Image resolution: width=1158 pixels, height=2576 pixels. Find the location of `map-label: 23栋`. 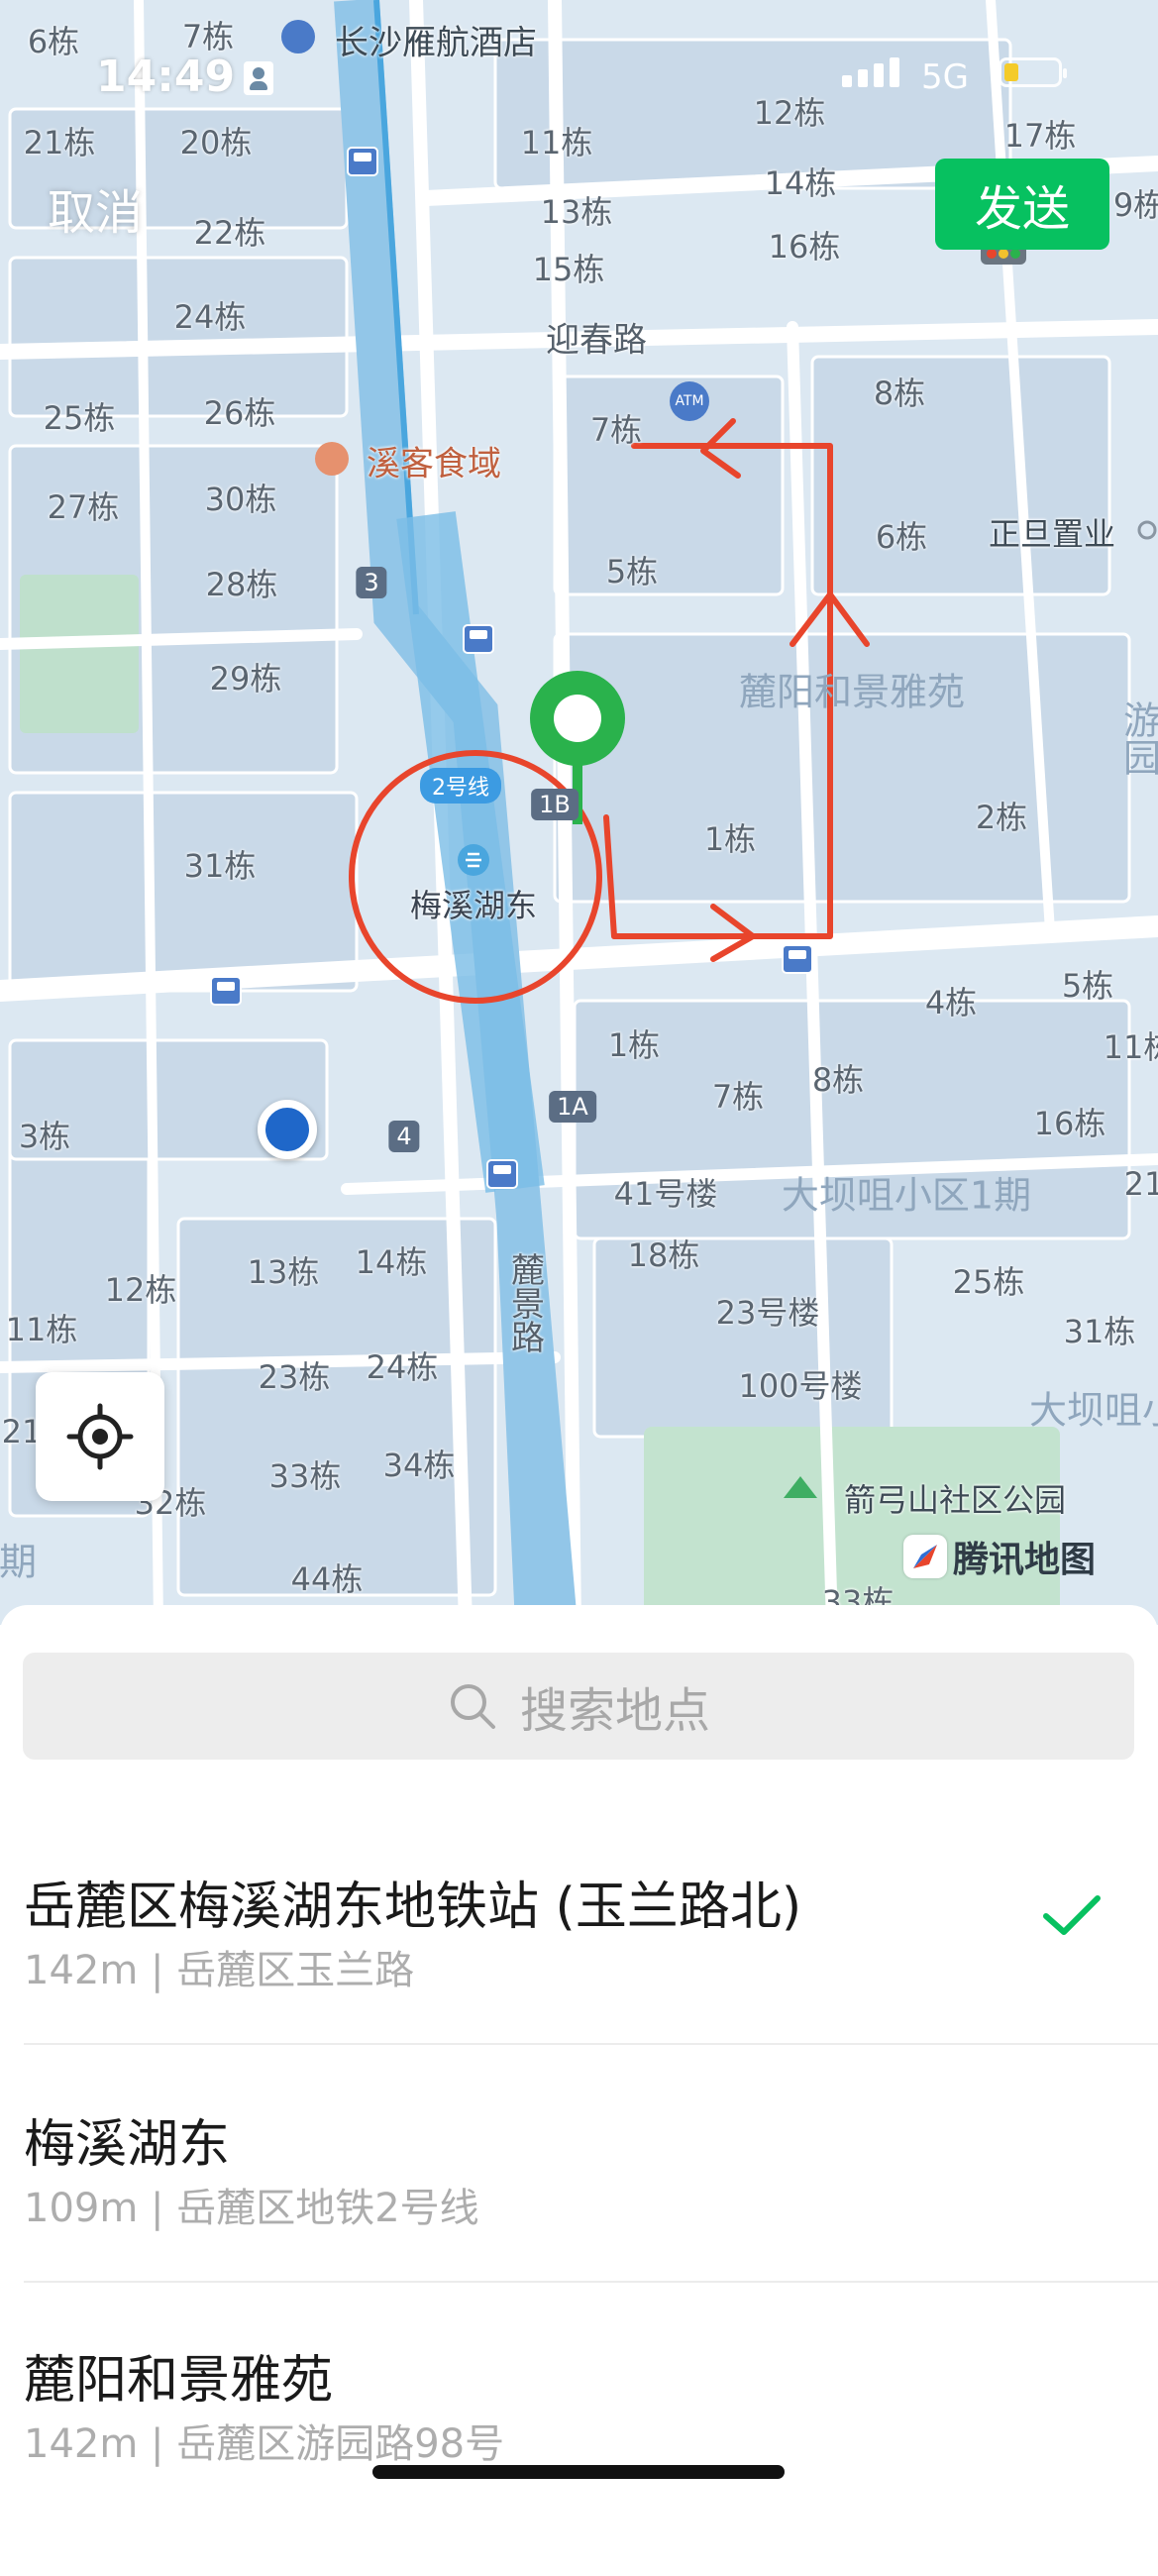

map-label: 23栋 is located at coordinates (295, 1375).